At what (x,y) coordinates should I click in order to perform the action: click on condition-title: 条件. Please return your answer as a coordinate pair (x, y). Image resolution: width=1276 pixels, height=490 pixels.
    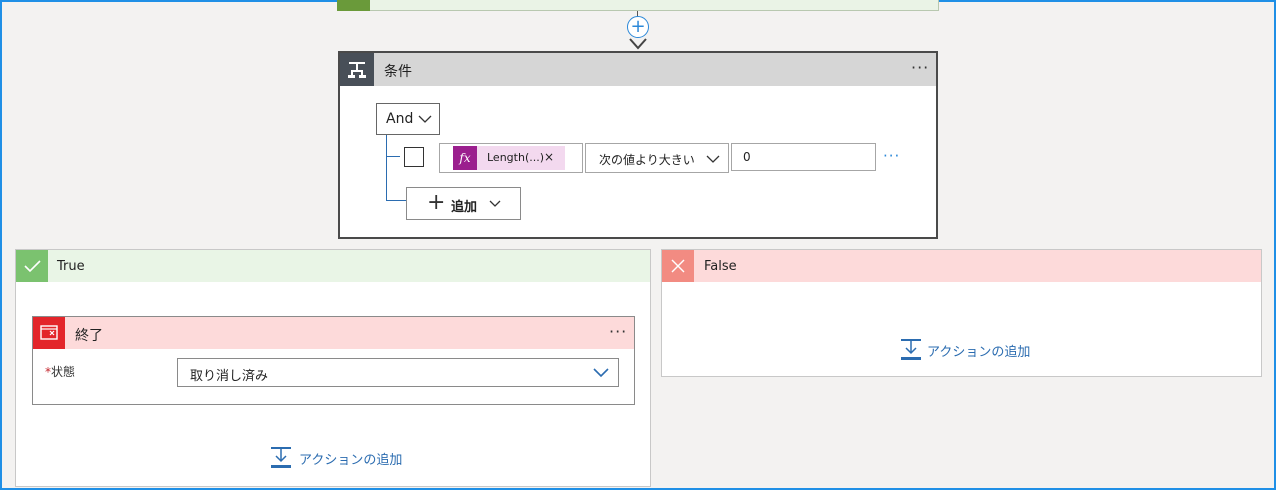
    Looking at the image, I should click on (398, 72).